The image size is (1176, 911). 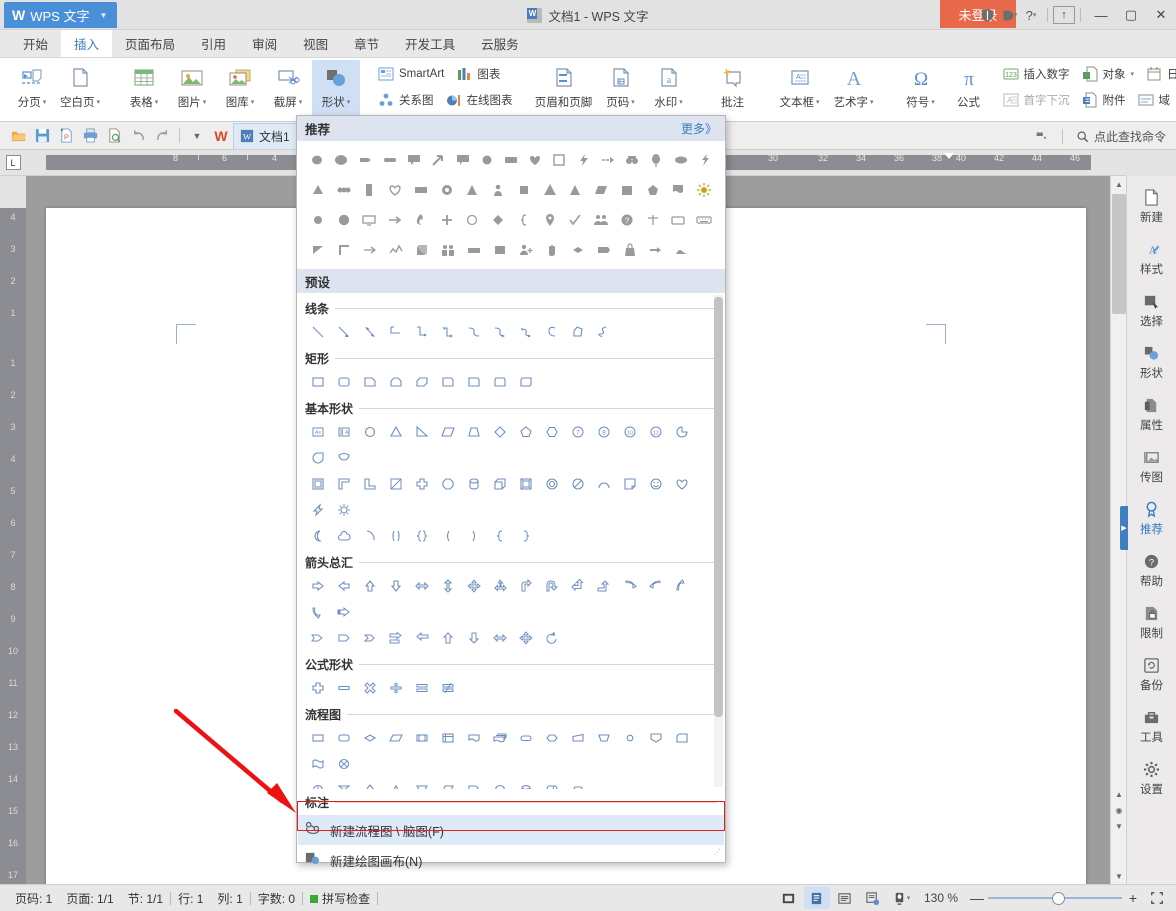 What do you see at coordinates (318, 250) in the screenshot?
I see `shape-pennant-filled` at bounding box center [318, 250].